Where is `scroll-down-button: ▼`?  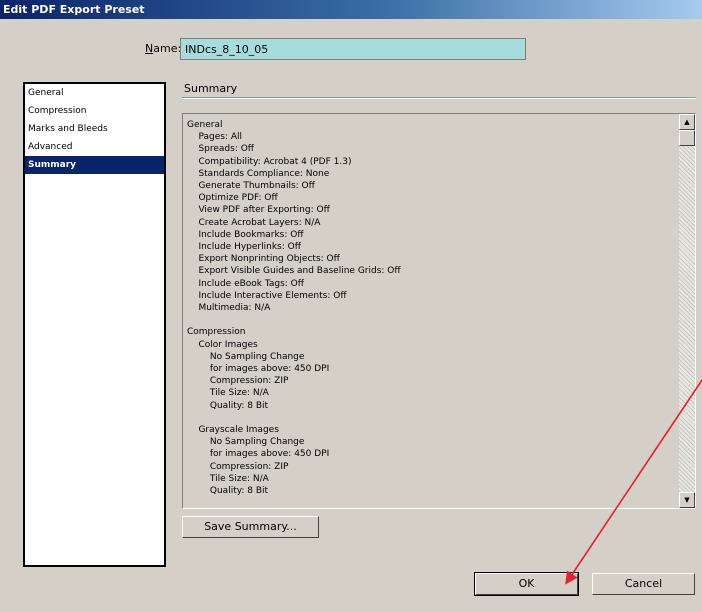 scroll-down-button: ▼ is located at coordinates (687, 500).